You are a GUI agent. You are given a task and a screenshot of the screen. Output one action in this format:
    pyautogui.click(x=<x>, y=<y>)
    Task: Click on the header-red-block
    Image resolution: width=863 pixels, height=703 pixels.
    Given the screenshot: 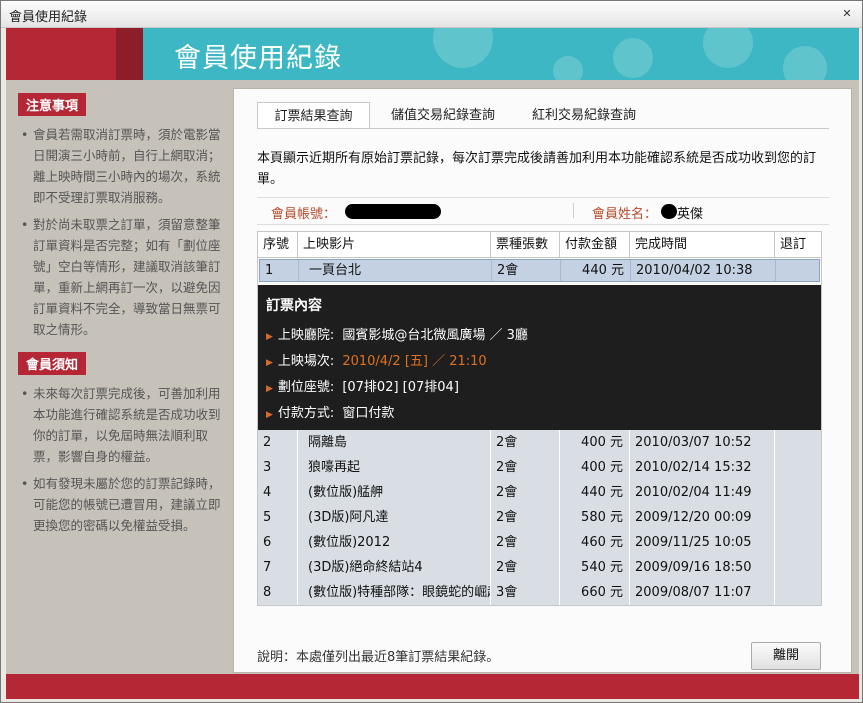 What is the action you would take?
    pyautogui.click(x=61, y=54)
    